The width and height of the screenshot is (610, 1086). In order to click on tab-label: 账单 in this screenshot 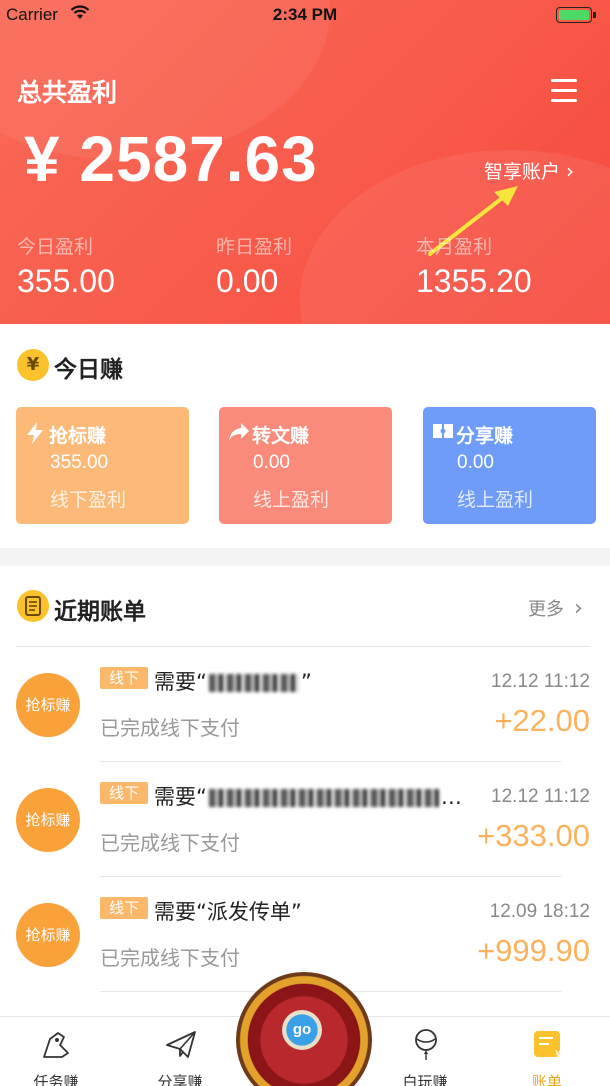, I will do `click(546, 1079)`.